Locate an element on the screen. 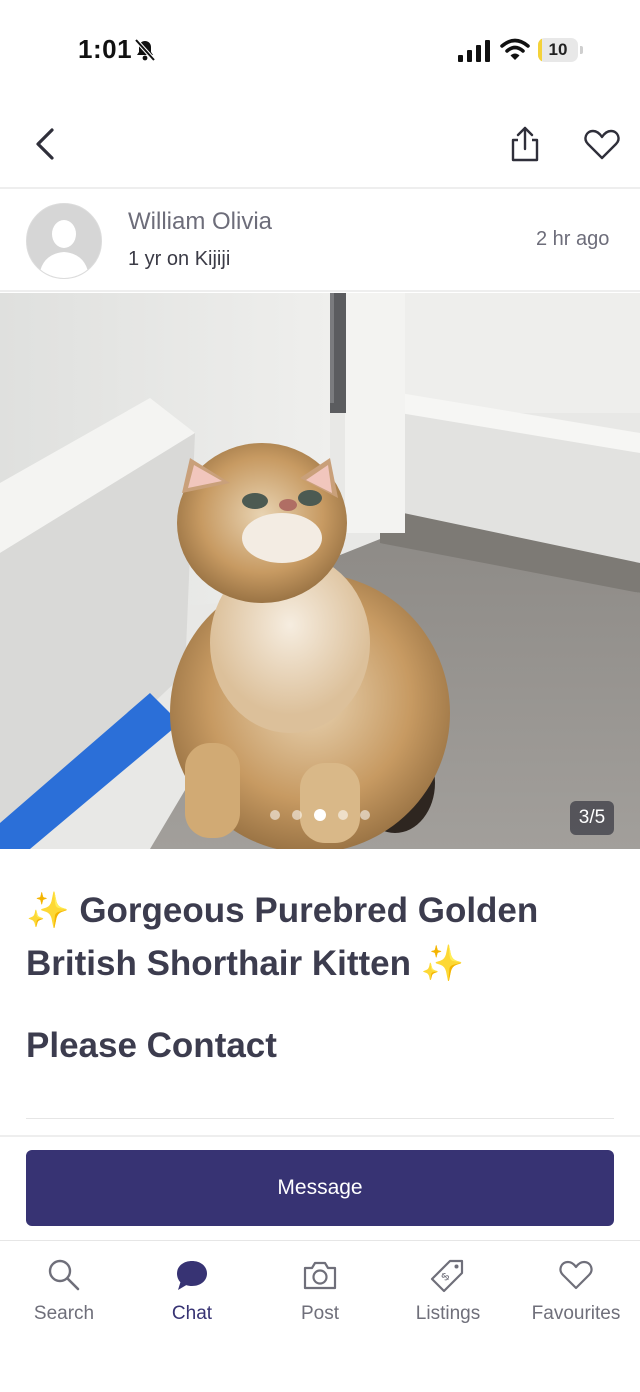 The width and height of the screenshot is (640, 1392). tab-chat: Chat is located at coordinates (192, 1291).